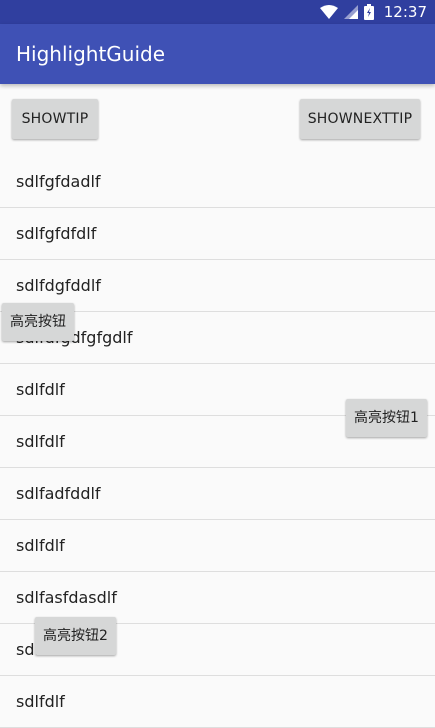 The width and height of the screenshot is (435, 728). I want to click on show-tip-button: SHOWTIP, so click(55, 119).